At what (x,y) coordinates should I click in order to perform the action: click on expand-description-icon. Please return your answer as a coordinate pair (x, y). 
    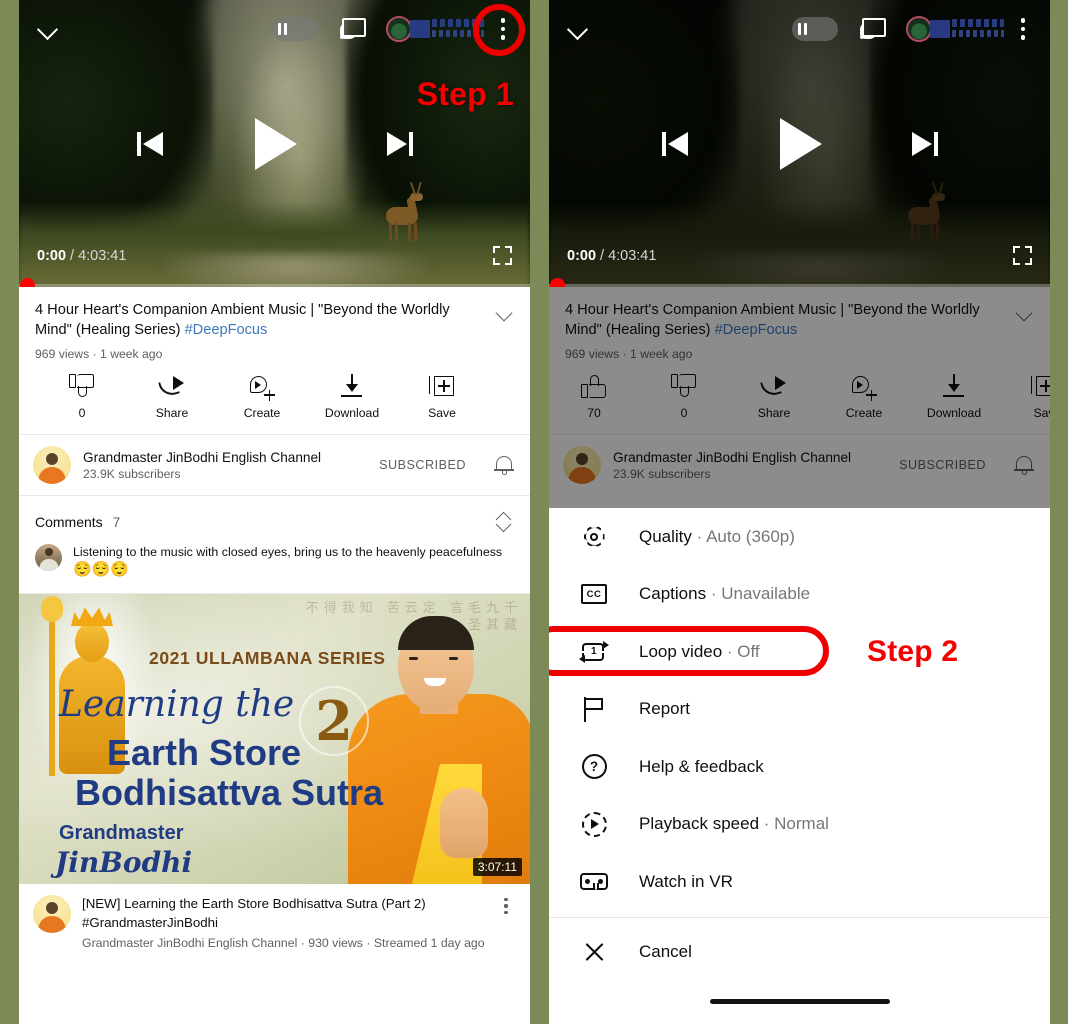
    Looking at the image, I should click on (505, 314).